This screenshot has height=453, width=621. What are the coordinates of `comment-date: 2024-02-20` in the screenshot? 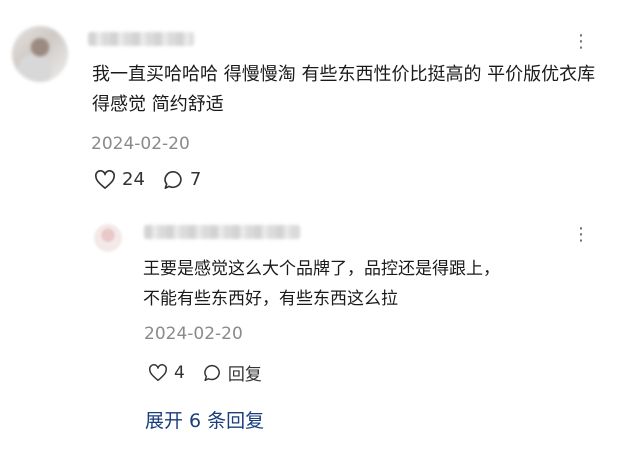 It's located at (140, 144).